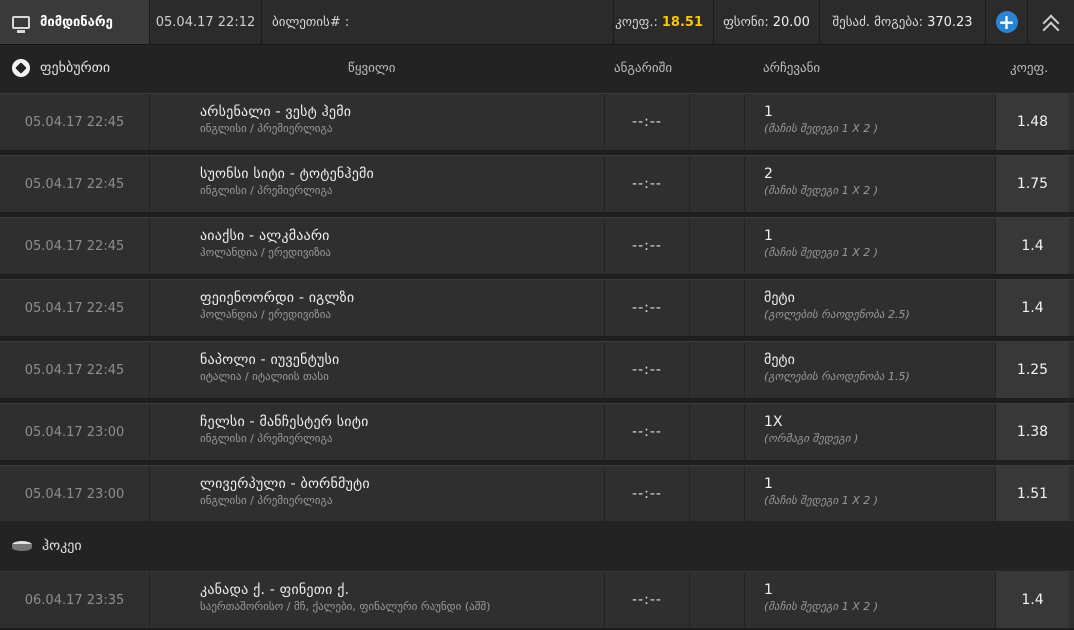  I want to click on odd-value: 1.48, so click(1032, 122).